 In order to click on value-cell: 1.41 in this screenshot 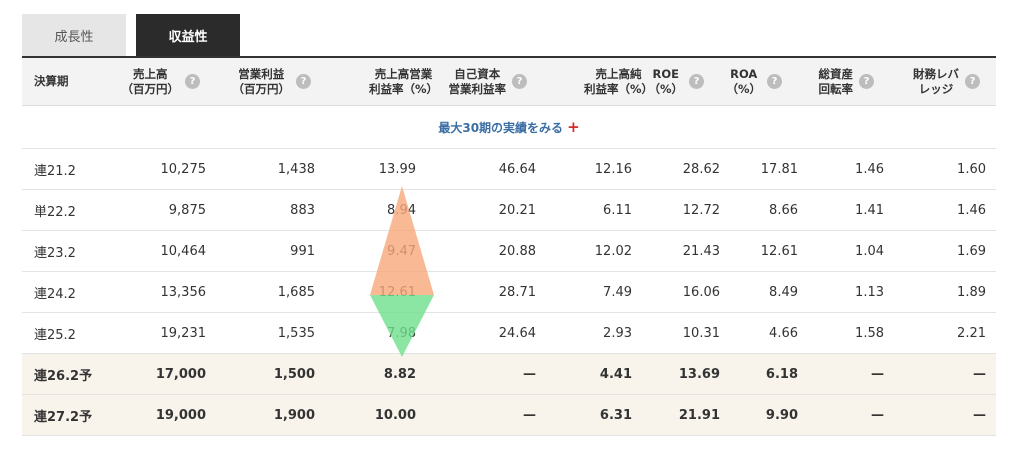, I will do `click(869, 210)`.